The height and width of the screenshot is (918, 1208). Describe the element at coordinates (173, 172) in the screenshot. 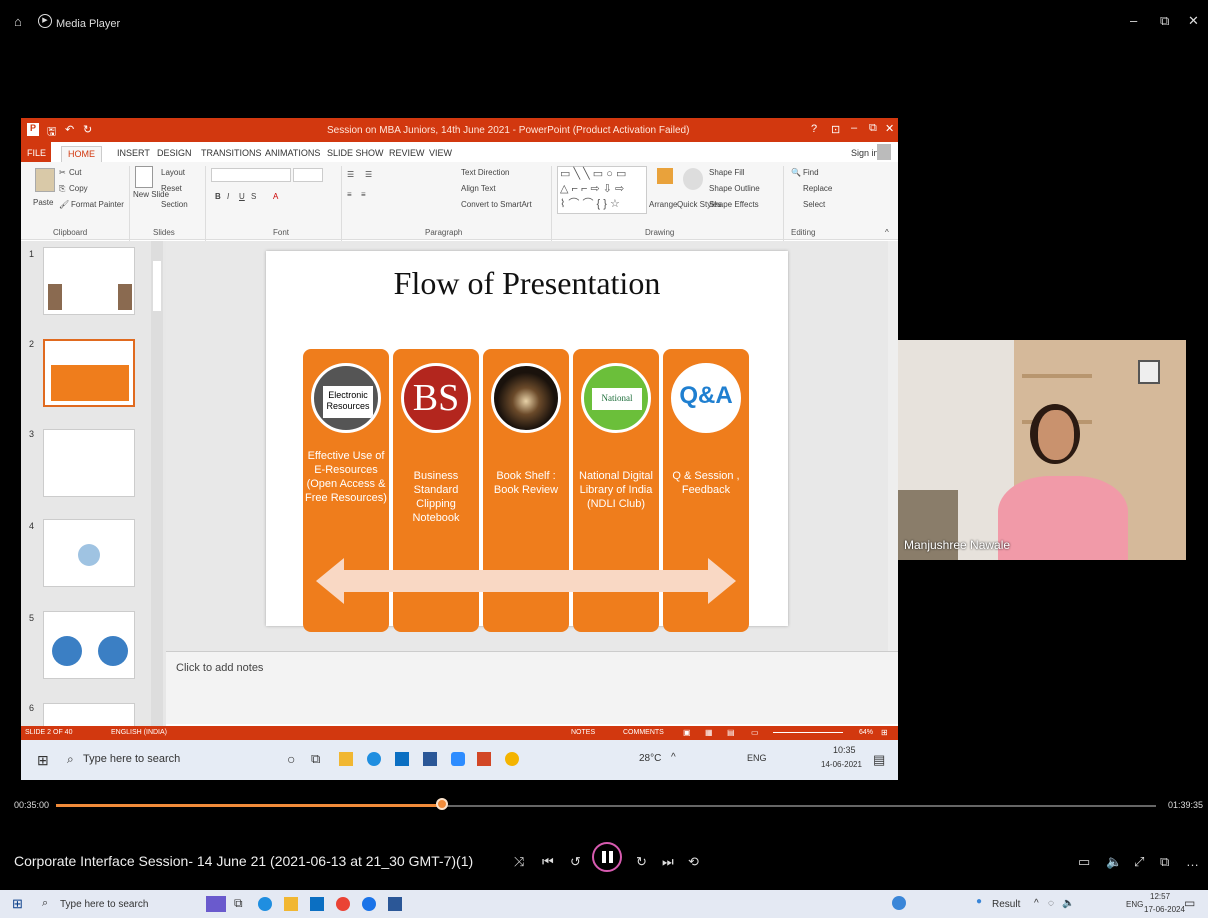

I see `layout-button: Layout` at that location.